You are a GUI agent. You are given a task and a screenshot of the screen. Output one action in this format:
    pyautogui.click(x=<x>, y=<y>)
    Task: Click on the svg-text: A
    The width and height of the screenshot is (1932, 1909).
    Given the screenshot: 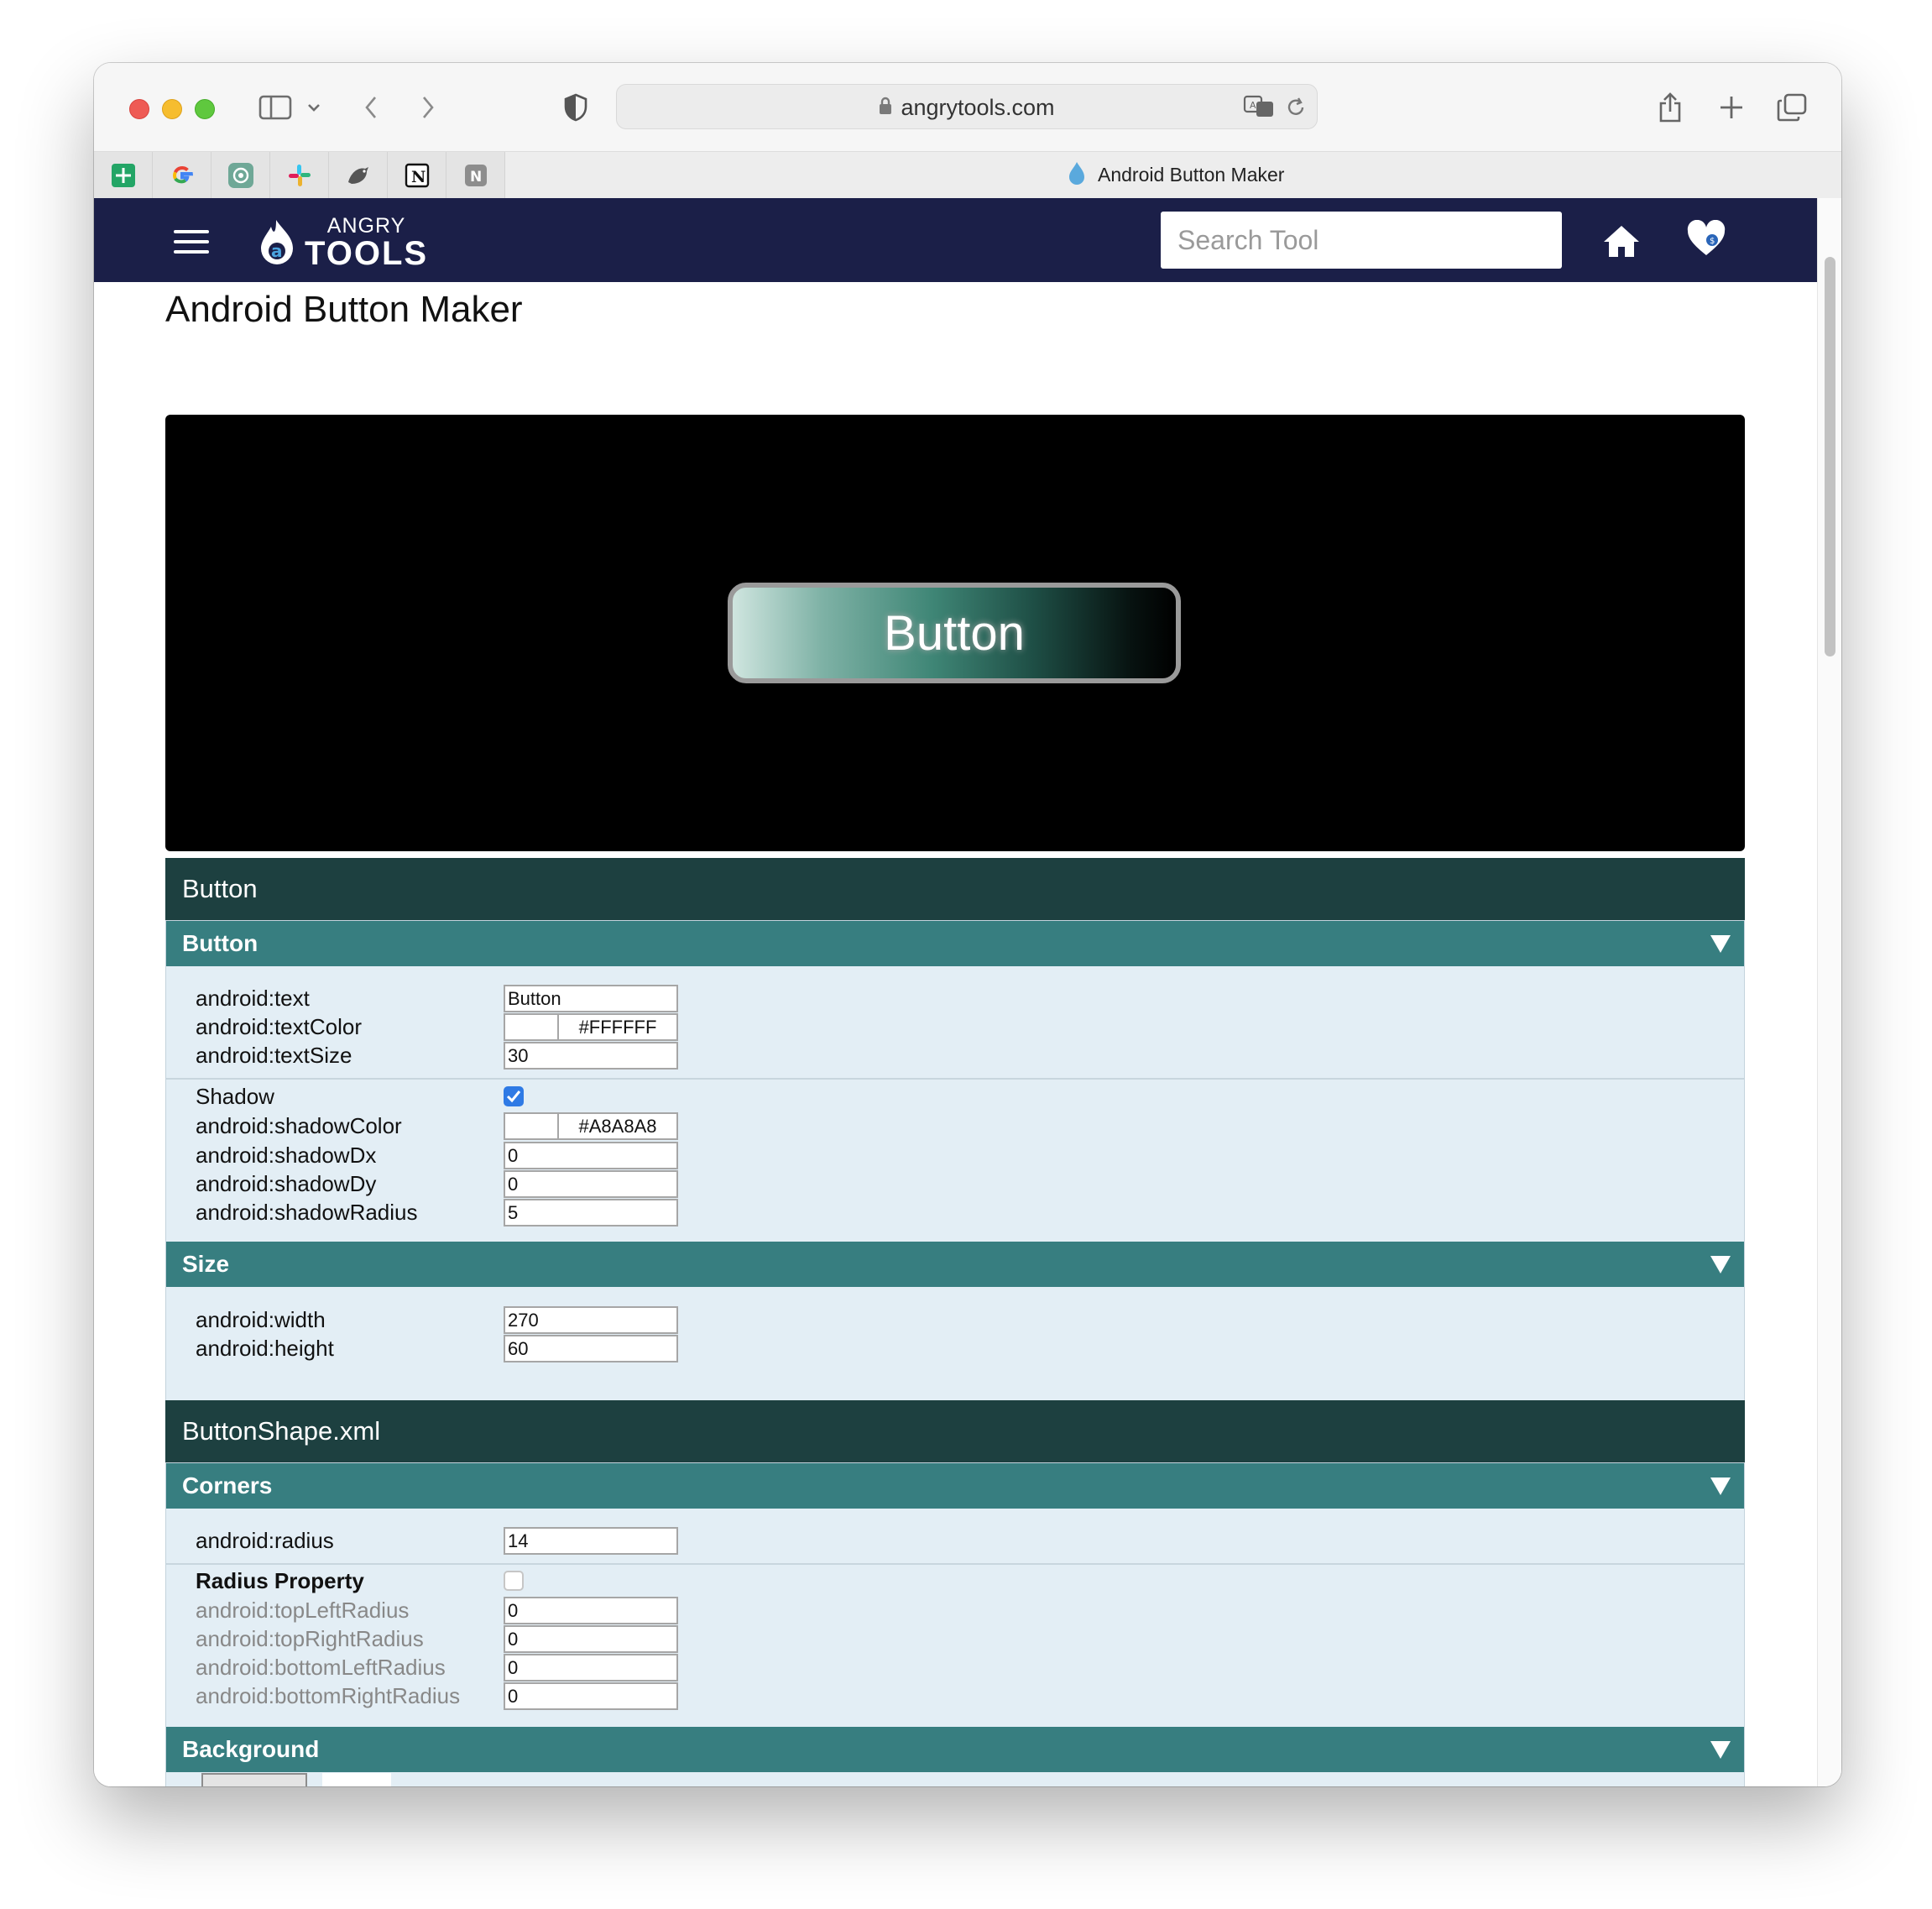 What is the action you would take?
    pyautogui.click(x=1253, y=105)
    